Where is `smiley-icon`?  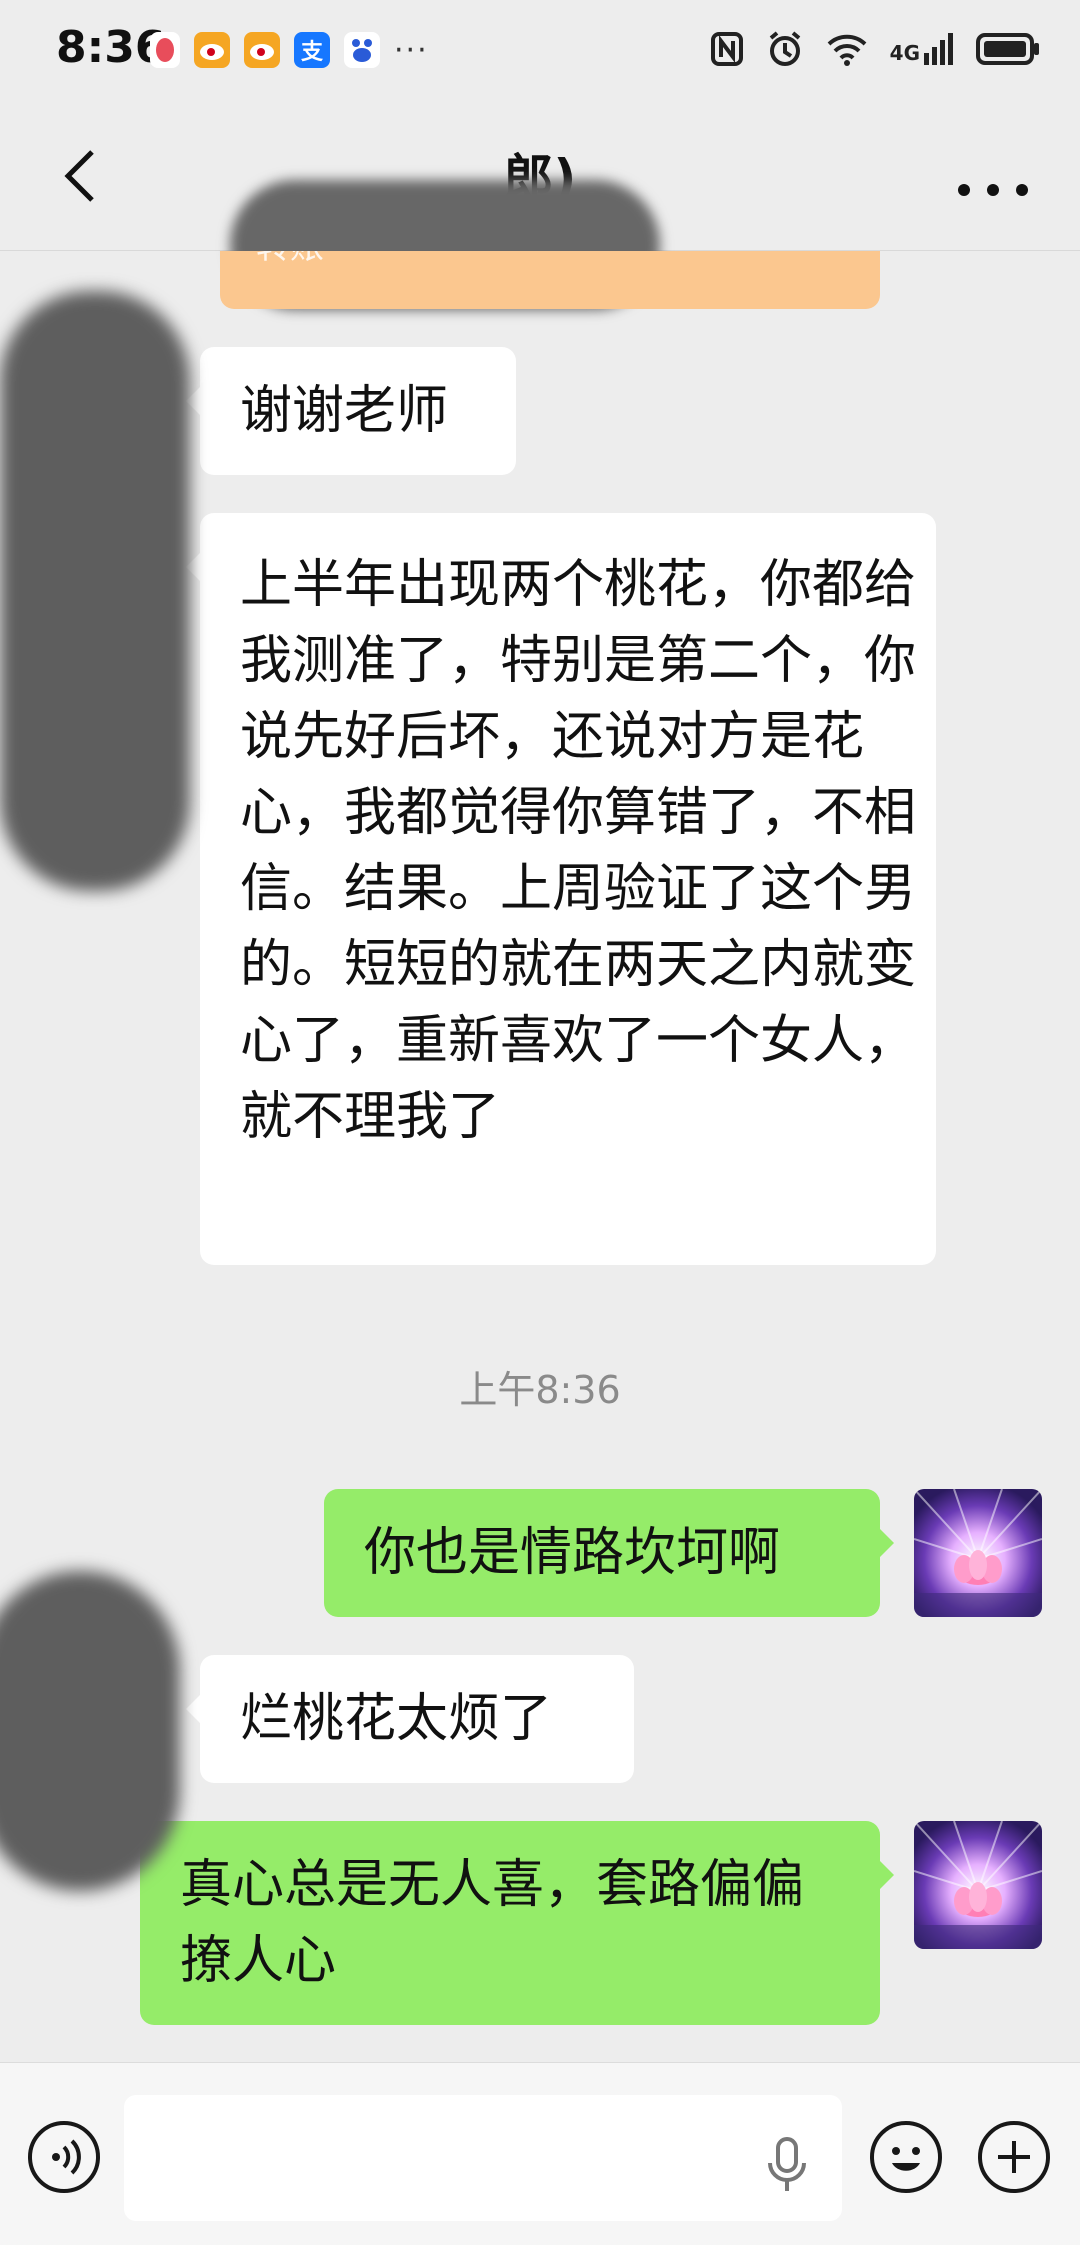
smiley-icon is located at coordinates (906, 2159).